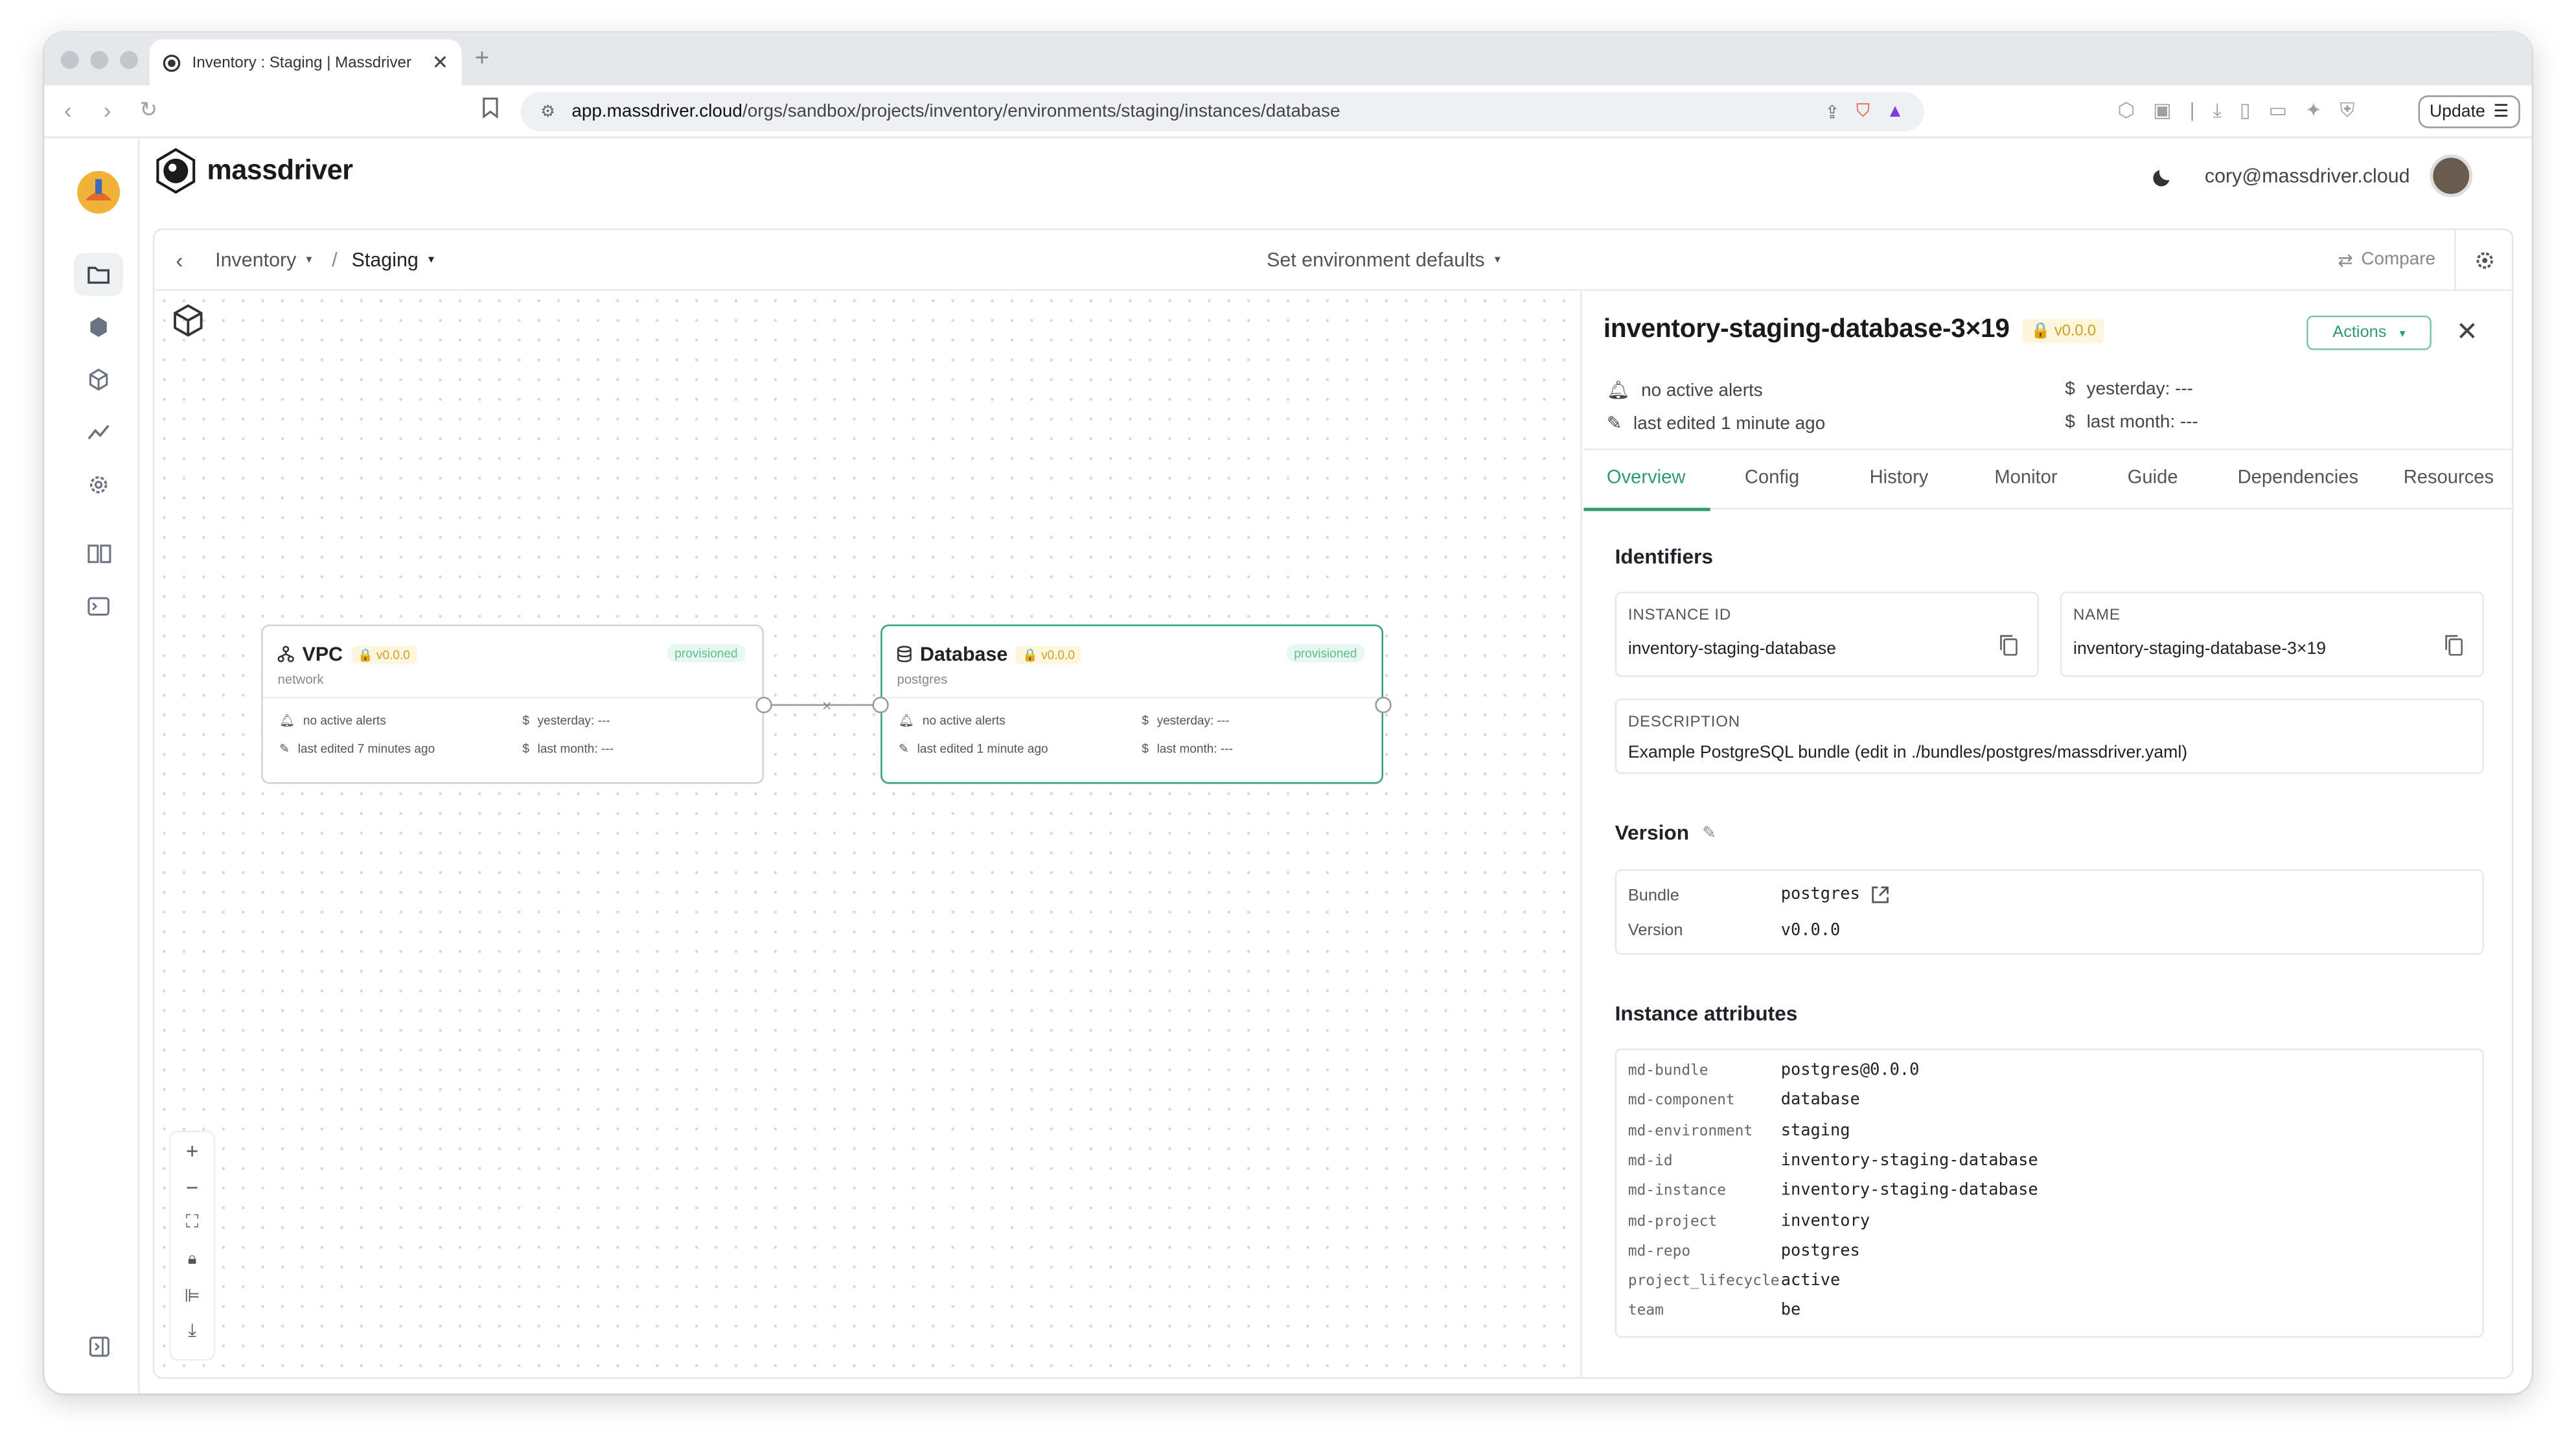  Describe the element at coordinates (98, 379) in the screenshot. I see `sidebar-item-packages` at that location.